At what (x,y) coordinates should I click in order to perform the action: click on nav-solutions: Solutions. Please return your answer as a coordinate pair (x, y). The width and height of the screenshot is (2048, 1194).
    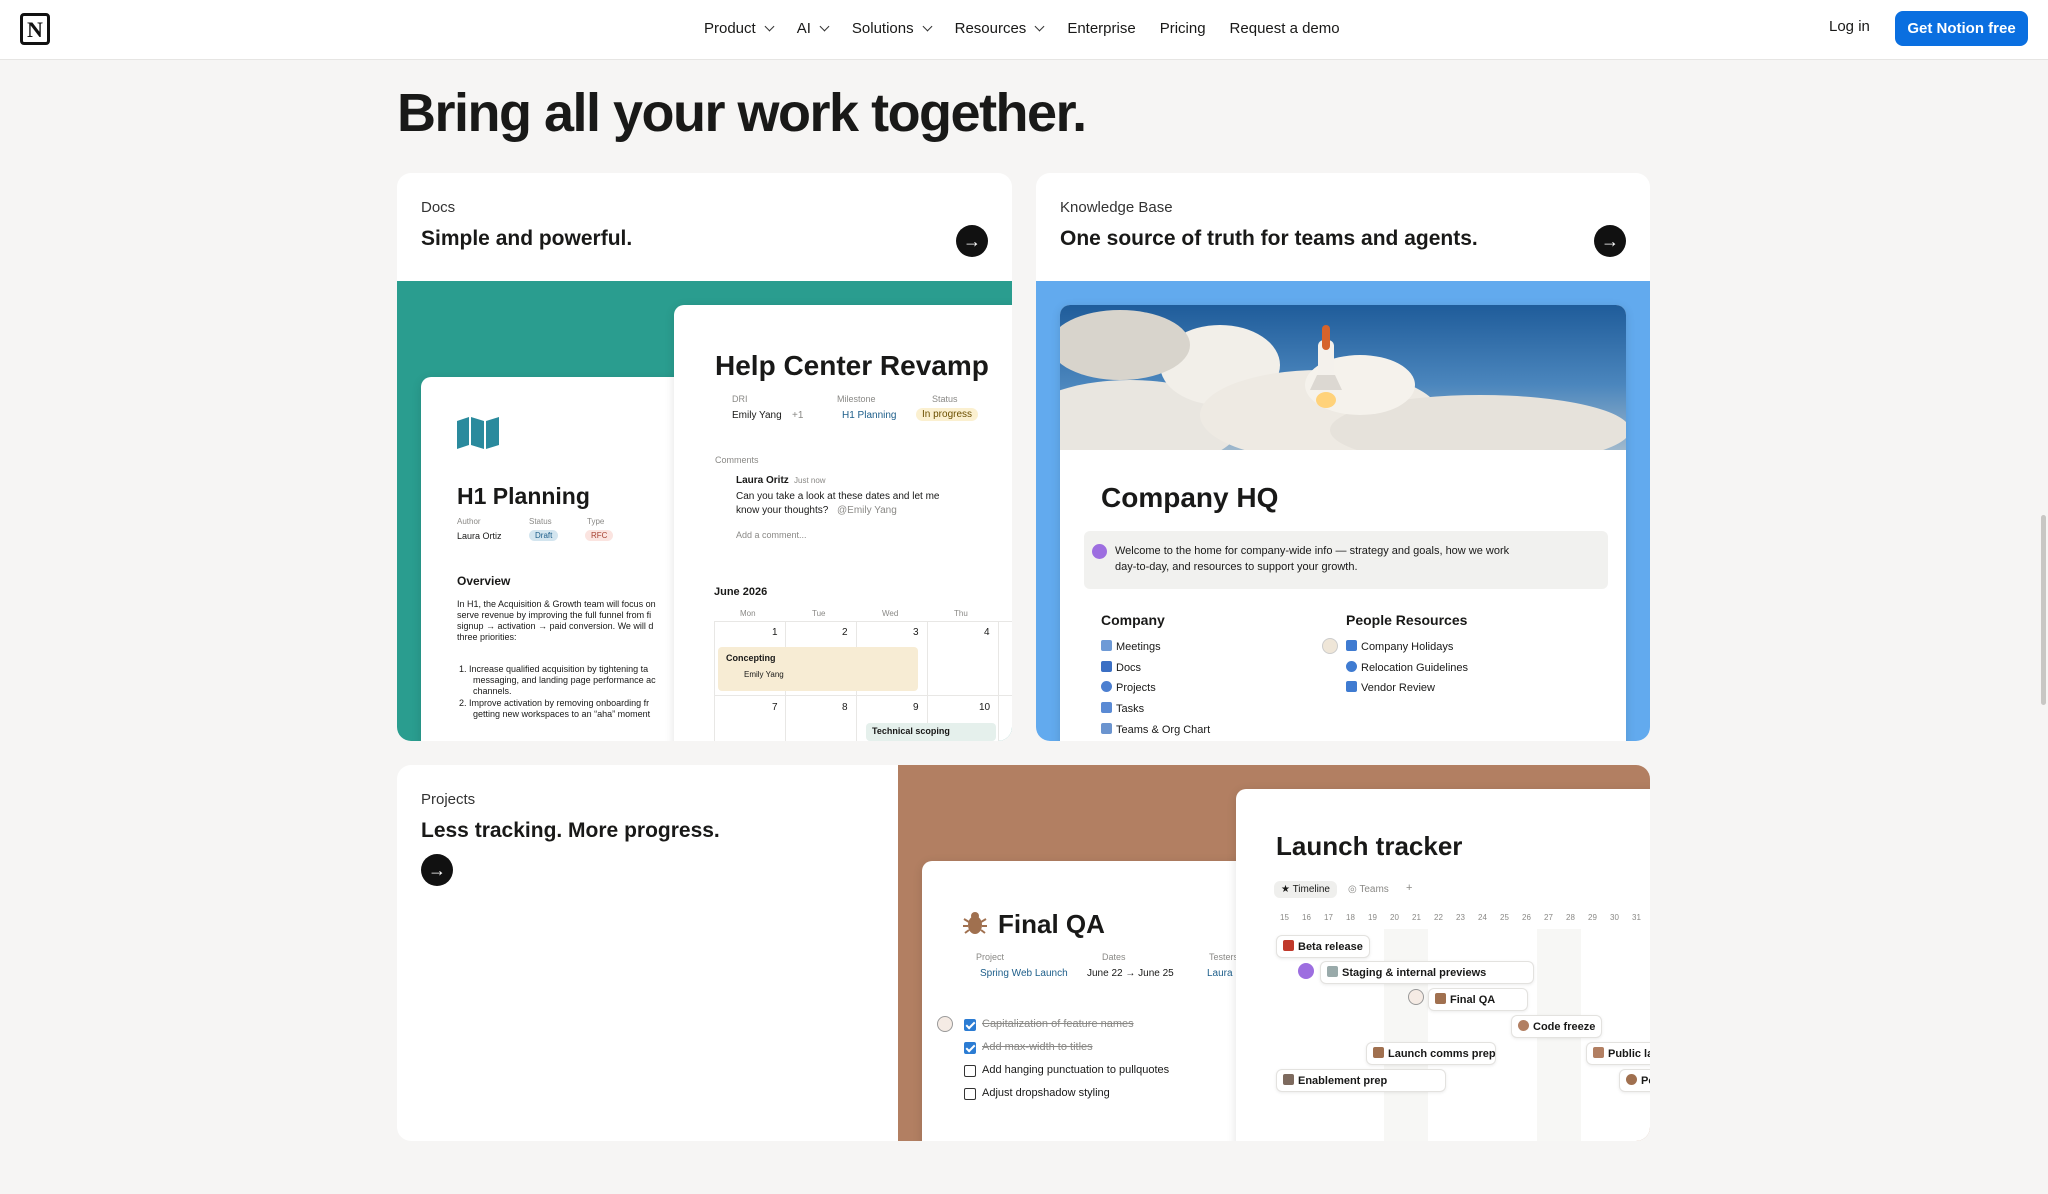
    Looking at the image, I should click on (892, 28).